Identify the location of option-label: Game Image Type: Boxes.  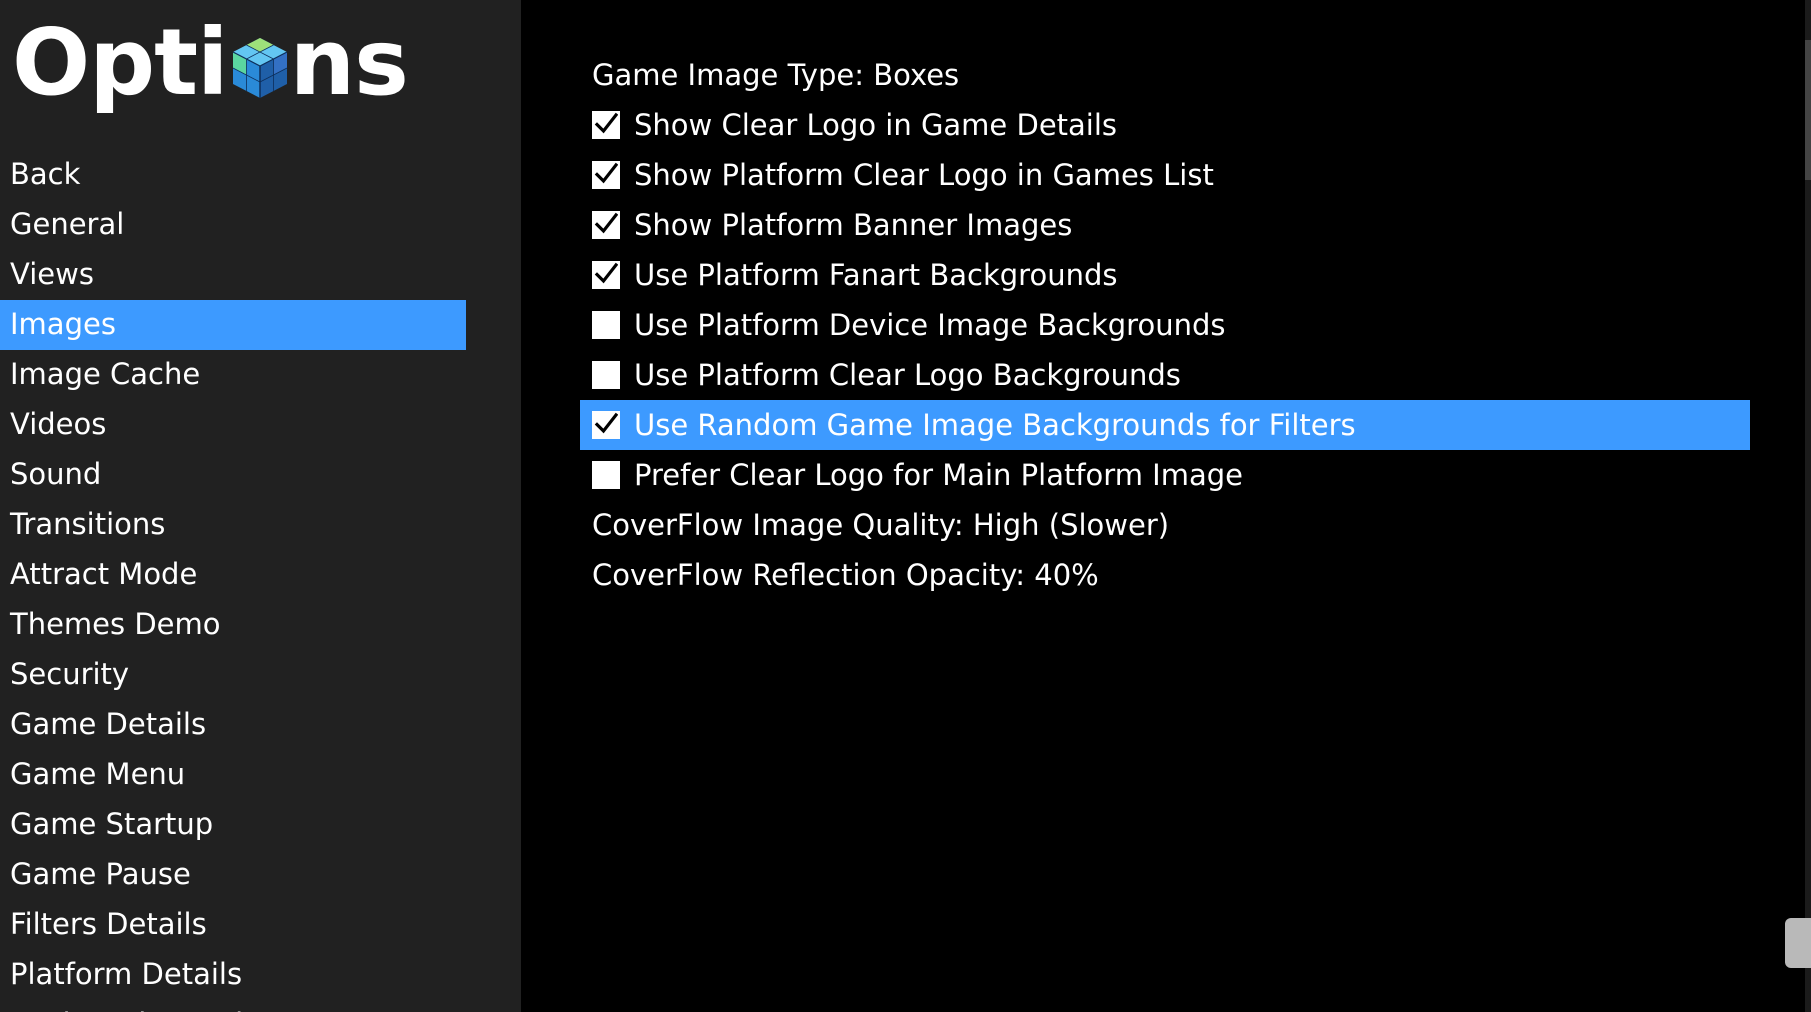
(776, 75).